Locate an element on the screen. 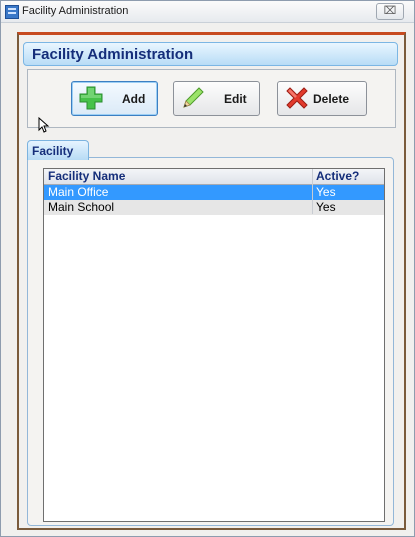 Image resolution: width=415 pixels, height=537 pixels. x-icon is located at coordinates (297, 98).